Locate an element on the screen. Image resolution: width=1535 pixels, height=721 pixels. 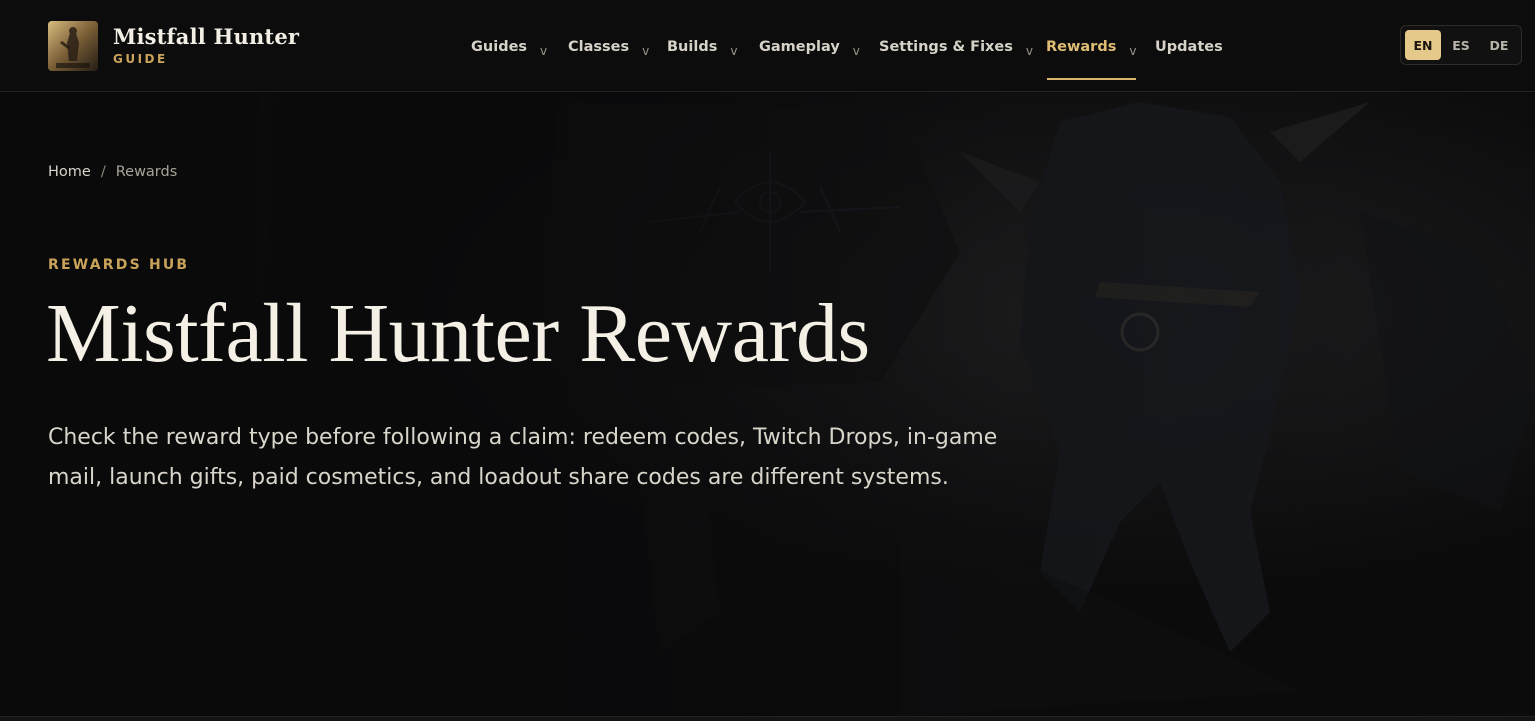
breadcrumb-home-link: Home is located at coordinates (69, 172).